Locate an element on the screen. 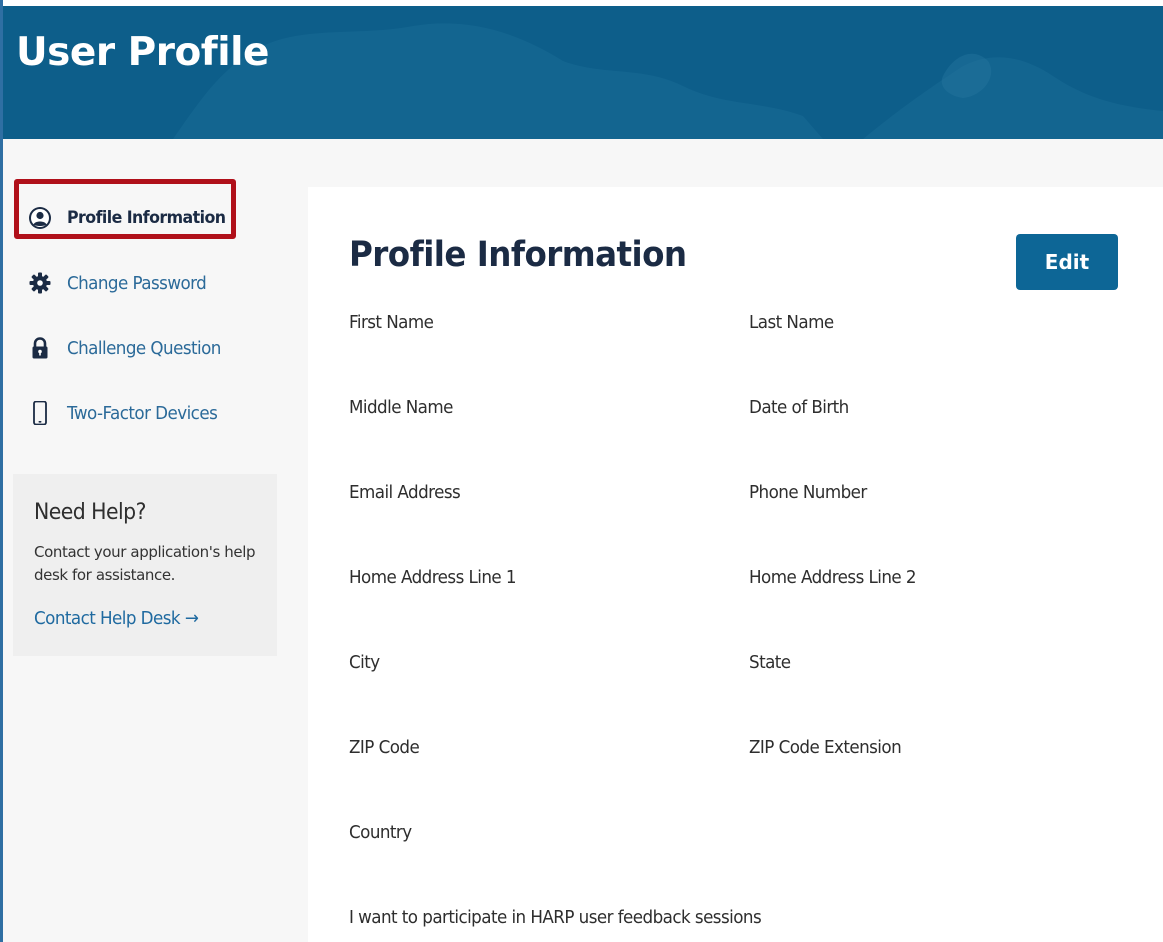 This screenshot has width=1163, height=942. gear-icon is located at coordinates (40, 283).